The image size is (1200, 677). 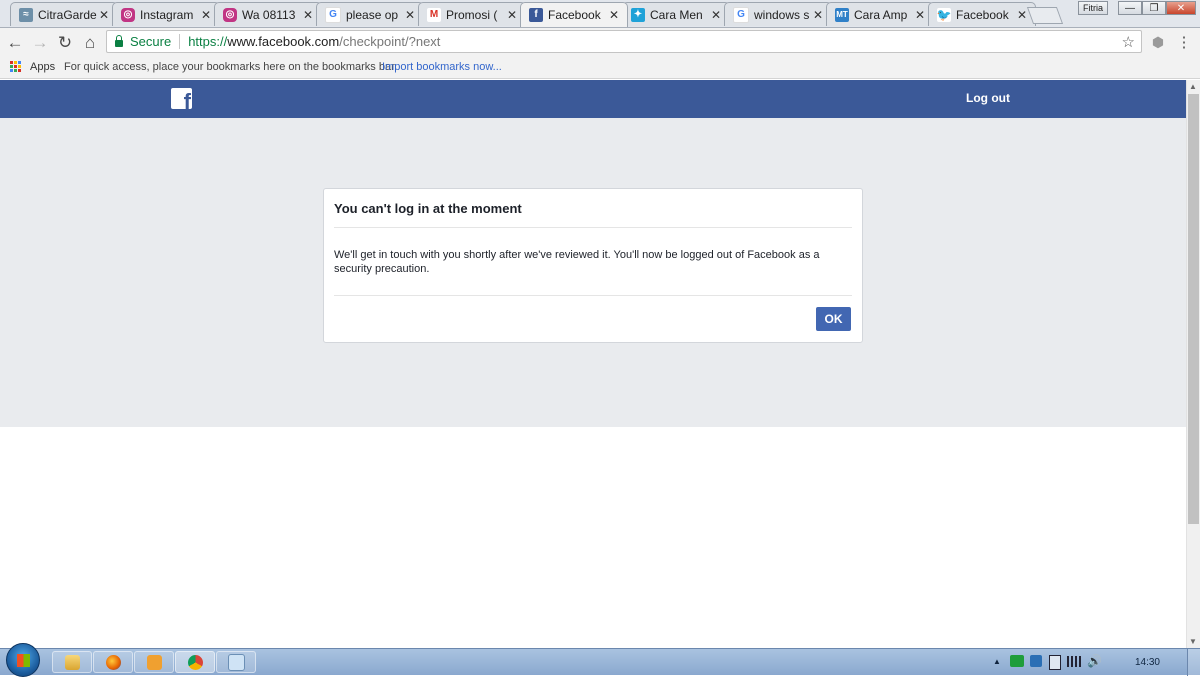 I want to click on taskbar-firefox, so click(x=113, y=662).